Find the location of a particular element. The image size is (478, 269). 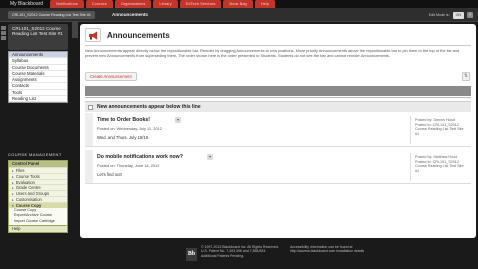

refresh-icon is located at coordinates (3, 33).